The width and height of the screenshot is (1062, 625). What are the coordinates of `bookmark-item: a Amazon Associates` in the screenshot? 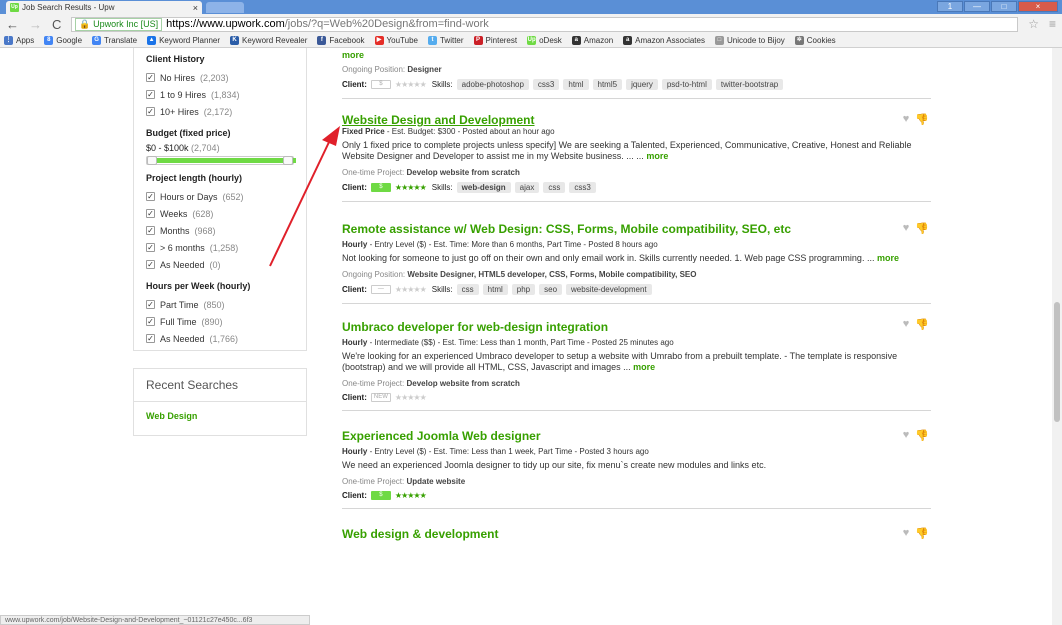 It's located at (664, 40).